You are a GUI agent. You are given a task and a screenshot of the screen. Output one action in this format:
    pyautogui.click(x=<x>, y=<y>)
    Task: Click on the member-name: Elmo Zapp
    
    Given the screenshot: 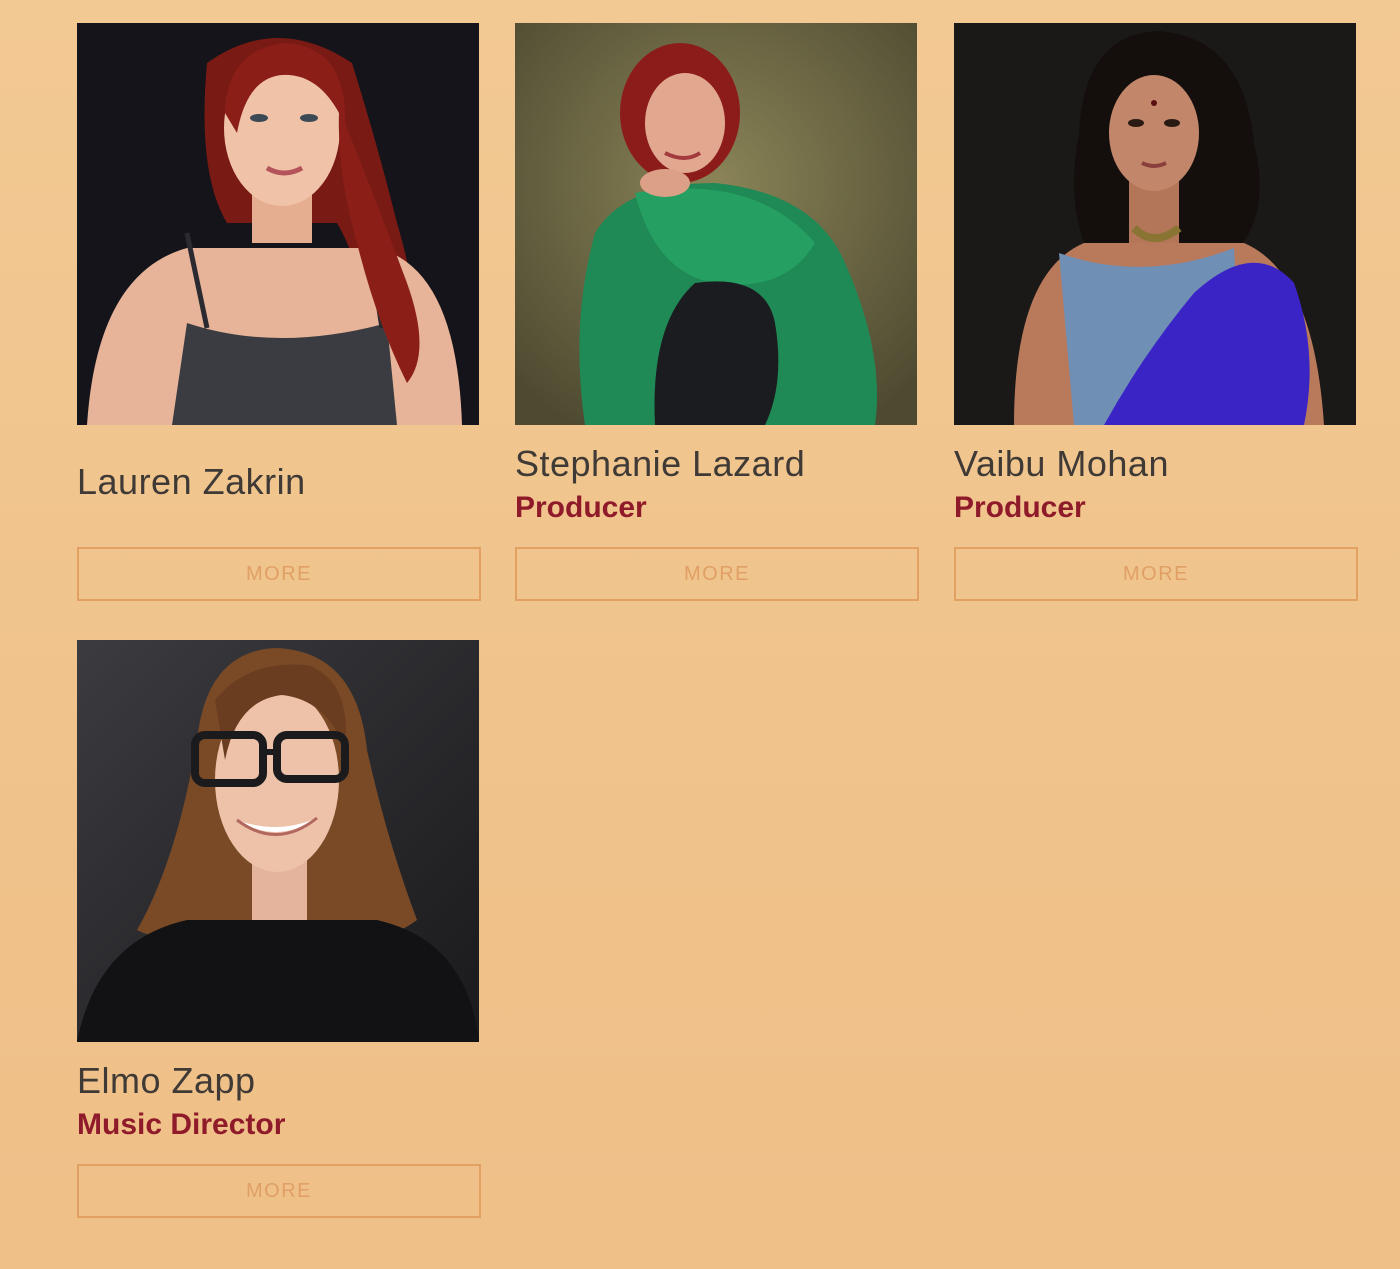 What is the action you would take?
    pyautogui.click(x=166, y=1080)
    